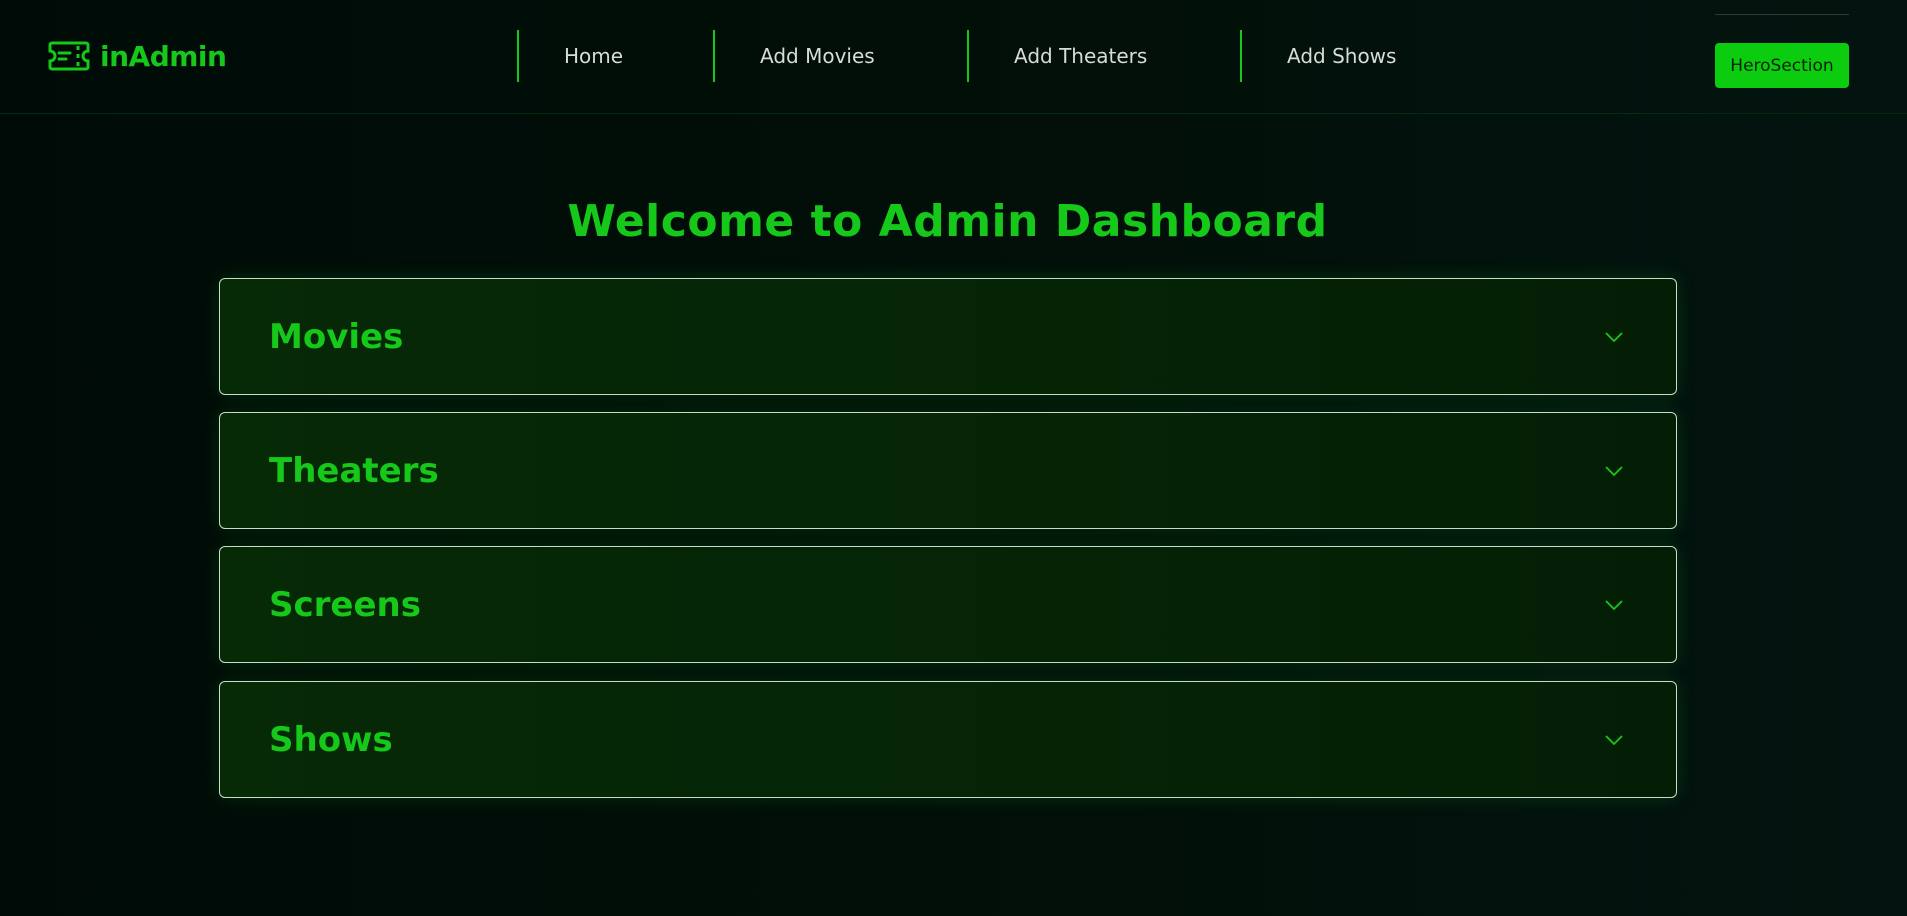 This screenshot has width=1907, height=916. I want to click on divider, so click(1782, 14).